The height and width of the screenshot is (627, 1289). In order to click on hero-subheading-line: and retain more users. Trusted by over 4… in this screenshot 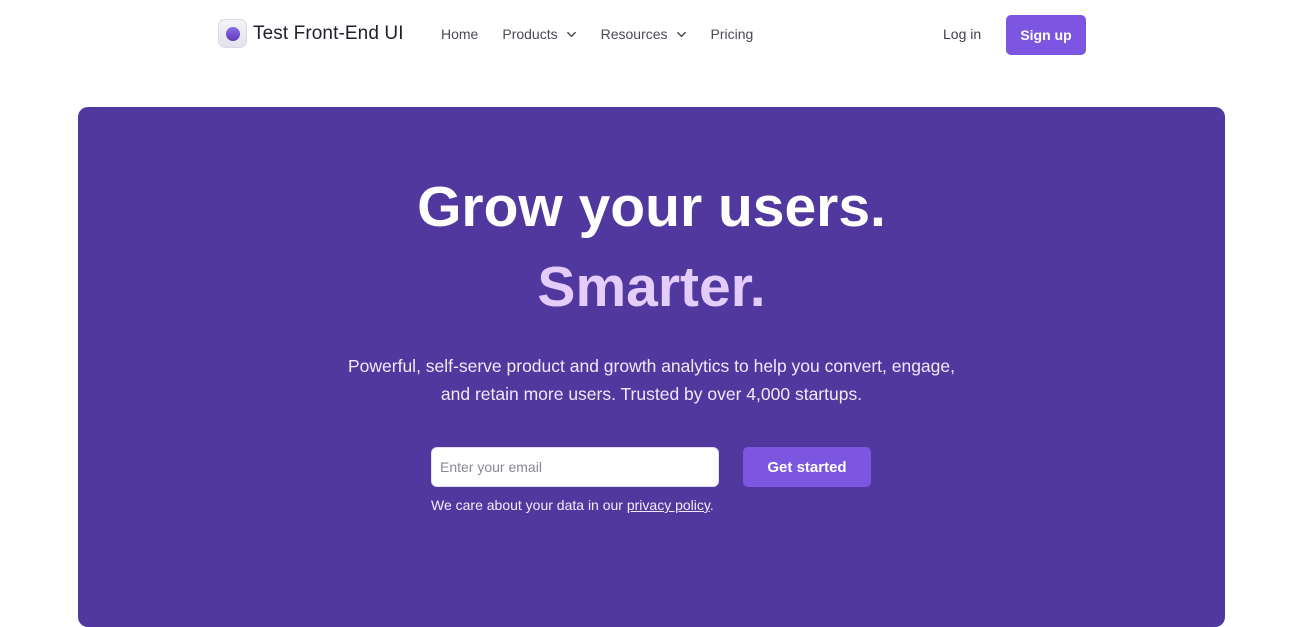, I will do `click(651, 394)`.